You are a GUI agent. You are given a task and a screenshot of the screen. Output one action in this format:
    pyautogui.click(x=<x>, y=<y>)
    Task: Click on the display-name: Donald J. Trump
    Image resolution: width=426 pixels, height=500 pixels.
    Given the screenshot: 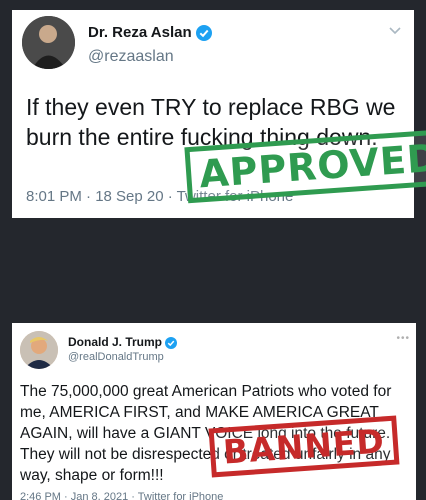 What is the action you would take?
    pyautogui.click(x=115, y=342)
    